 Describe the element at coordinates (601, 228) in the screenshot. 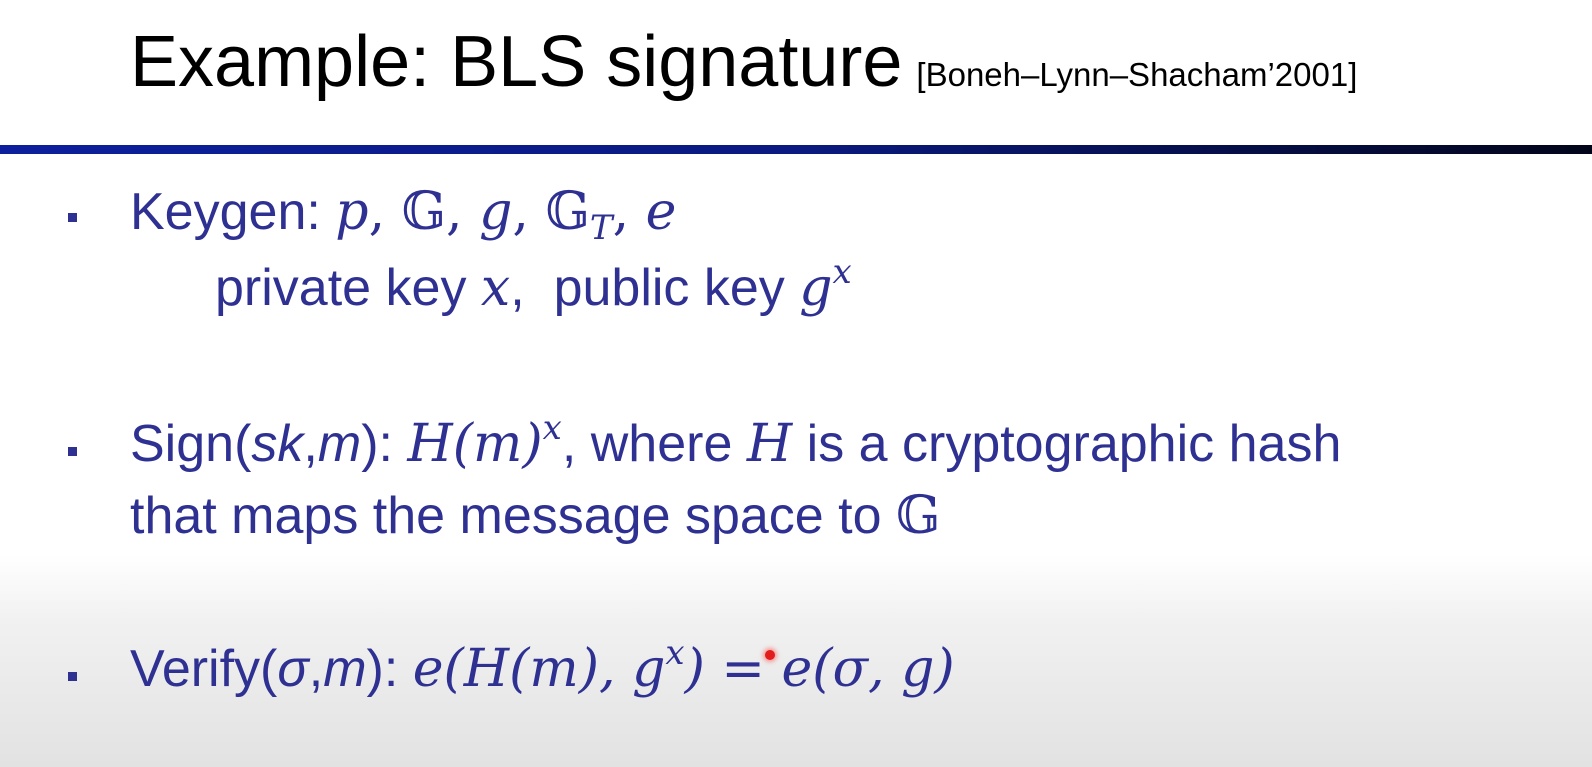

I see `keygen-group-GT-subscript: T` at that location.